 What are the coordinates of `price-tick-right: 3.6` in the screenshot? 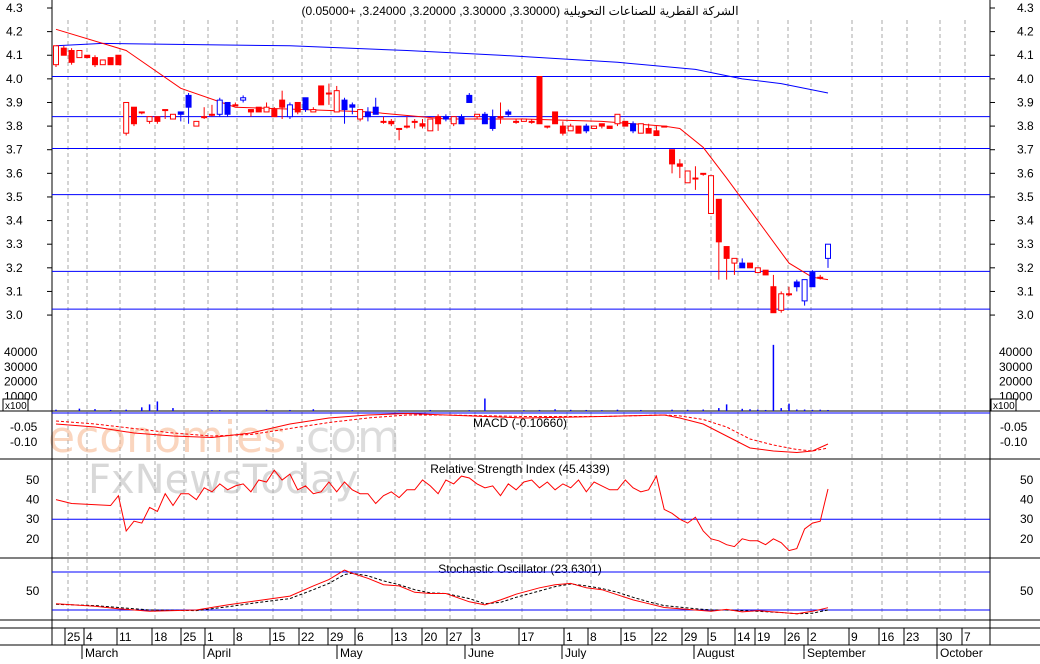 It's located at (1025, 173).